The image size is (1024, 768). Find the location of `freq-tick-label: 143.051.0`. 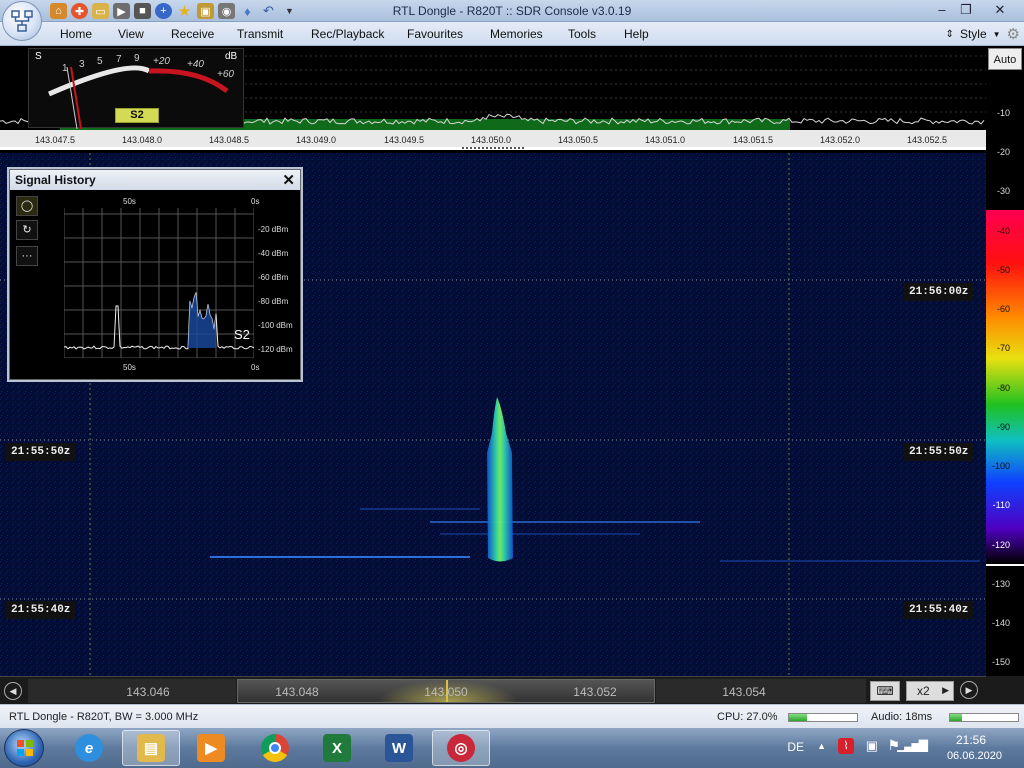

freq-tick-label: 143.051.0 is located at coordinates (665, 140).